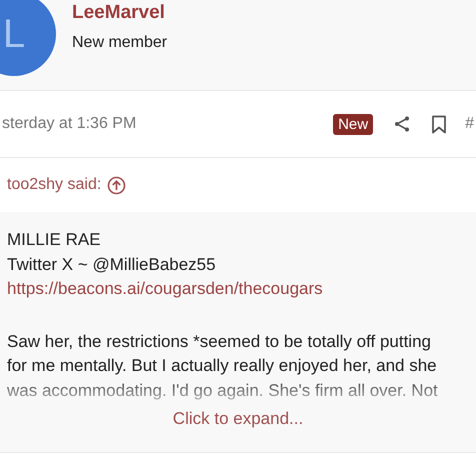 Image resolution: width=476 pixels, height=476 pixels. Describe the element at coordinates (439, 124) in the screenshot. I see `bookmark-icon` at that location.